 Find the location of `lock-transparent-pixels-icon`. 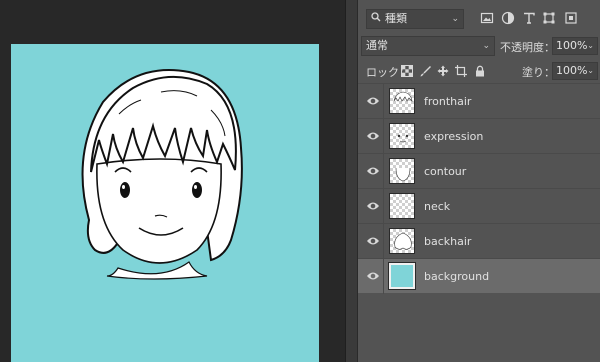

lock-transparent-pixels-icon is located at coordinates (407, 71).